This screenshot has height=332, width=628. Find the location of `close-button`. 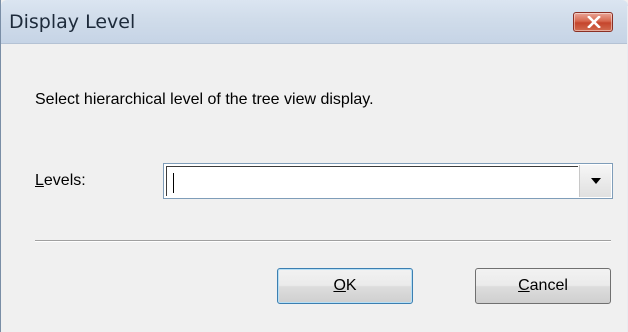

close-button is located at coordinates (593, 22).